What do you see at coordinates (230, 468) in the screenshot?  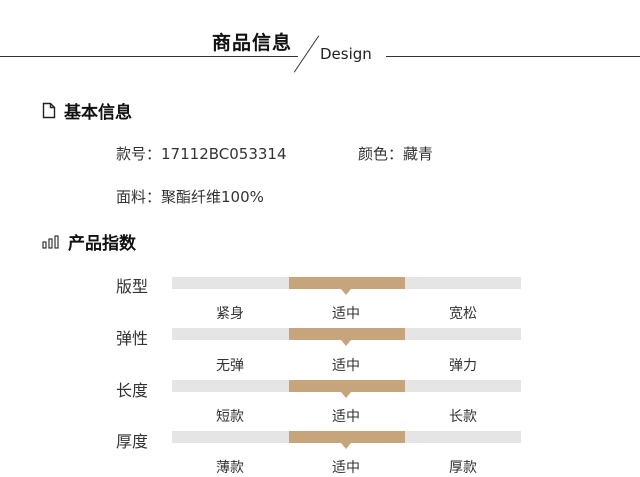 I see `index-option: 薄款` at bounding box center [230, 468].